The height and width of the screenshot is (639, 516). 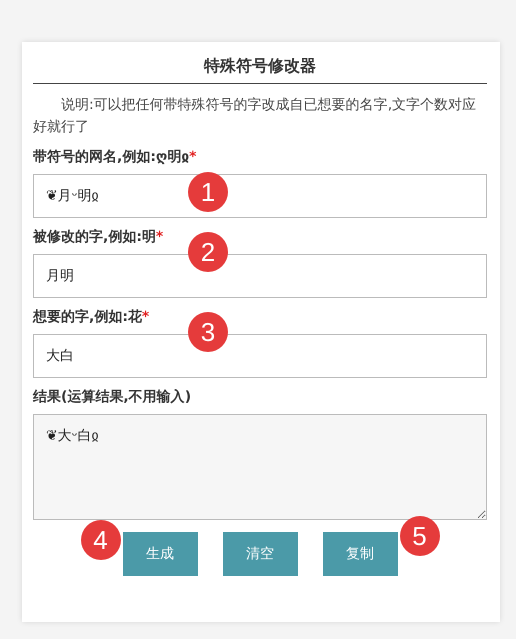 I want to click on number-badge: 5, so click(x=420, y=536).